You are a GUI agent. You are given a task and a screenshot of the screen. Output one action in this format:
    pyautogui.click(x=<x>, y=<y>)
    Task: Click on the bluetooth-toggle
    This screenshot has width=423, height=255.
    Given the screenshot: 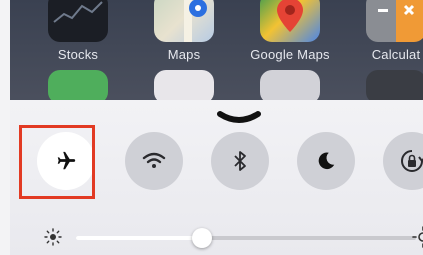 What is the action you would take?
    pyautogui.click(x=240, y=161)
    